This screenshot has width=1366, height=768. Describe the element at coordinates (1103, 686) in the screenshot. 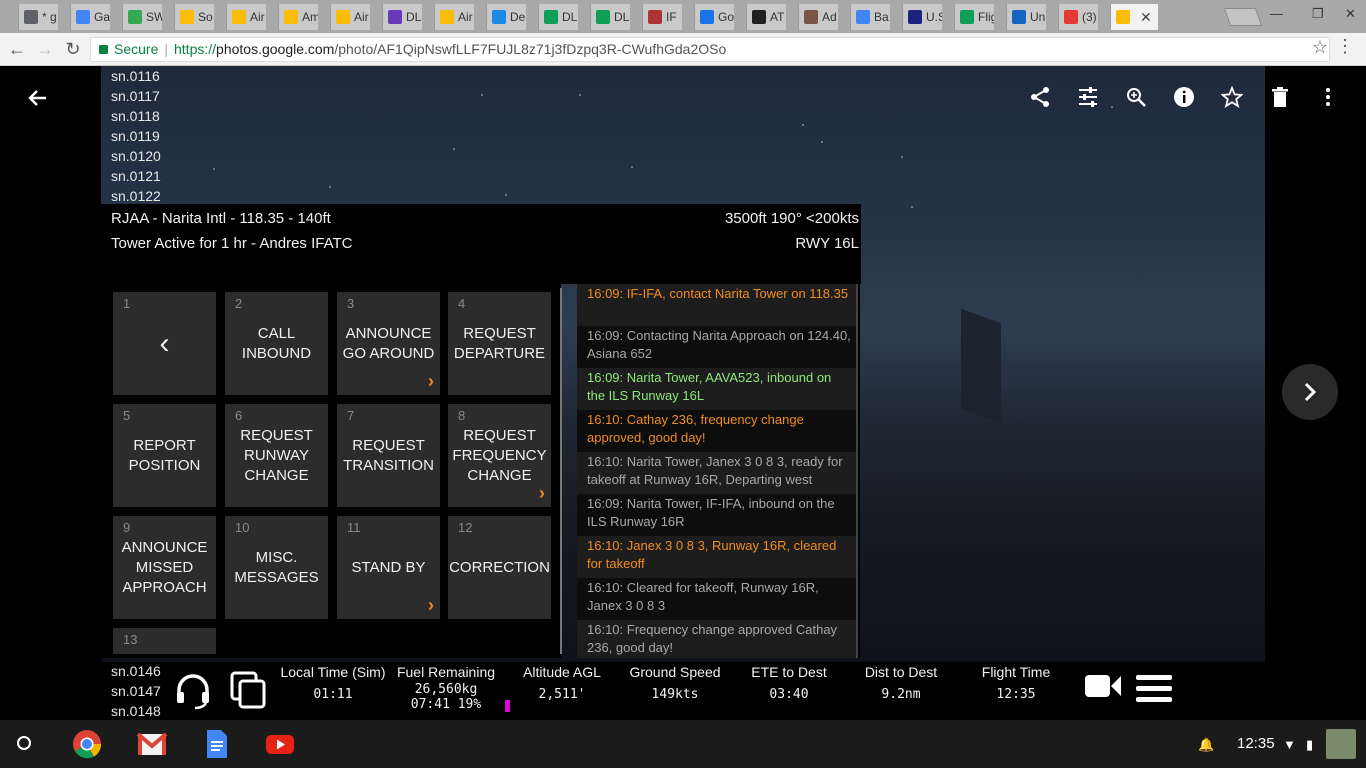

I see `camera-icon` at that location.